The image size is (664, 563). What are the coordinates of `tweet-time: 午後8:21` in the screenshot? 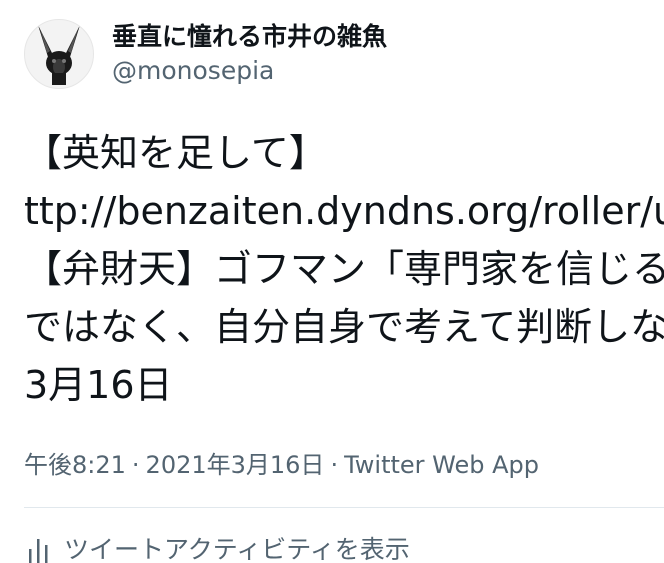 It's located at (75, 465).